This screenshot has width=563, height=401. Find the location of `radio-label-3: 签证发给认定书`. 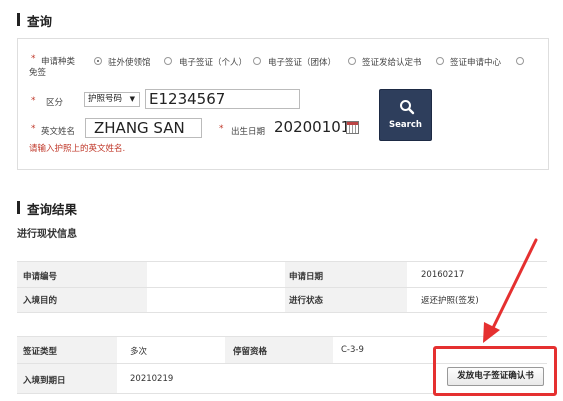

radio-label-3: 签证发给认定书 is located at coordinates (392, 63).